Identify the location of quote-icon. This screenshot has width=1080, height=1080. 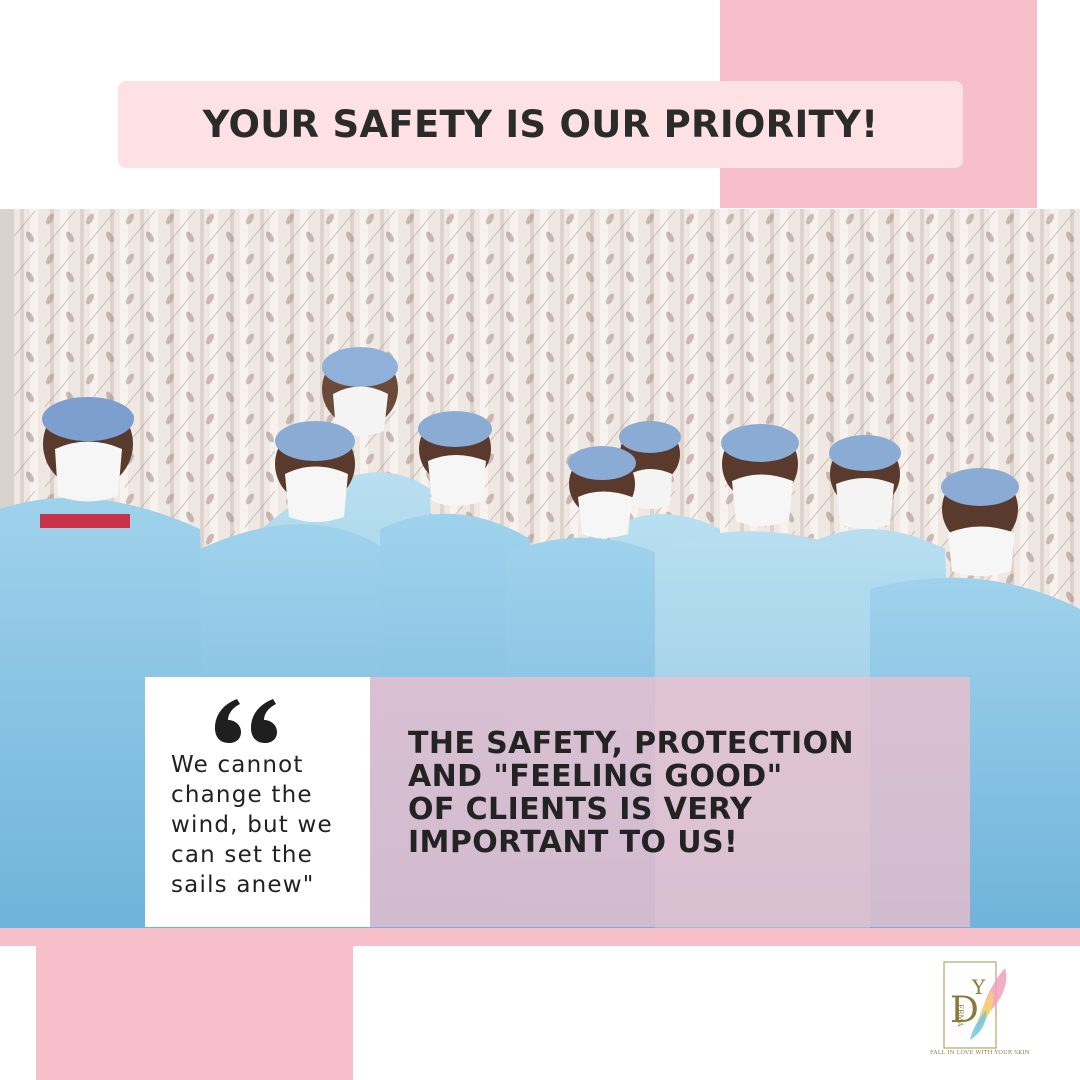
(246, 721).